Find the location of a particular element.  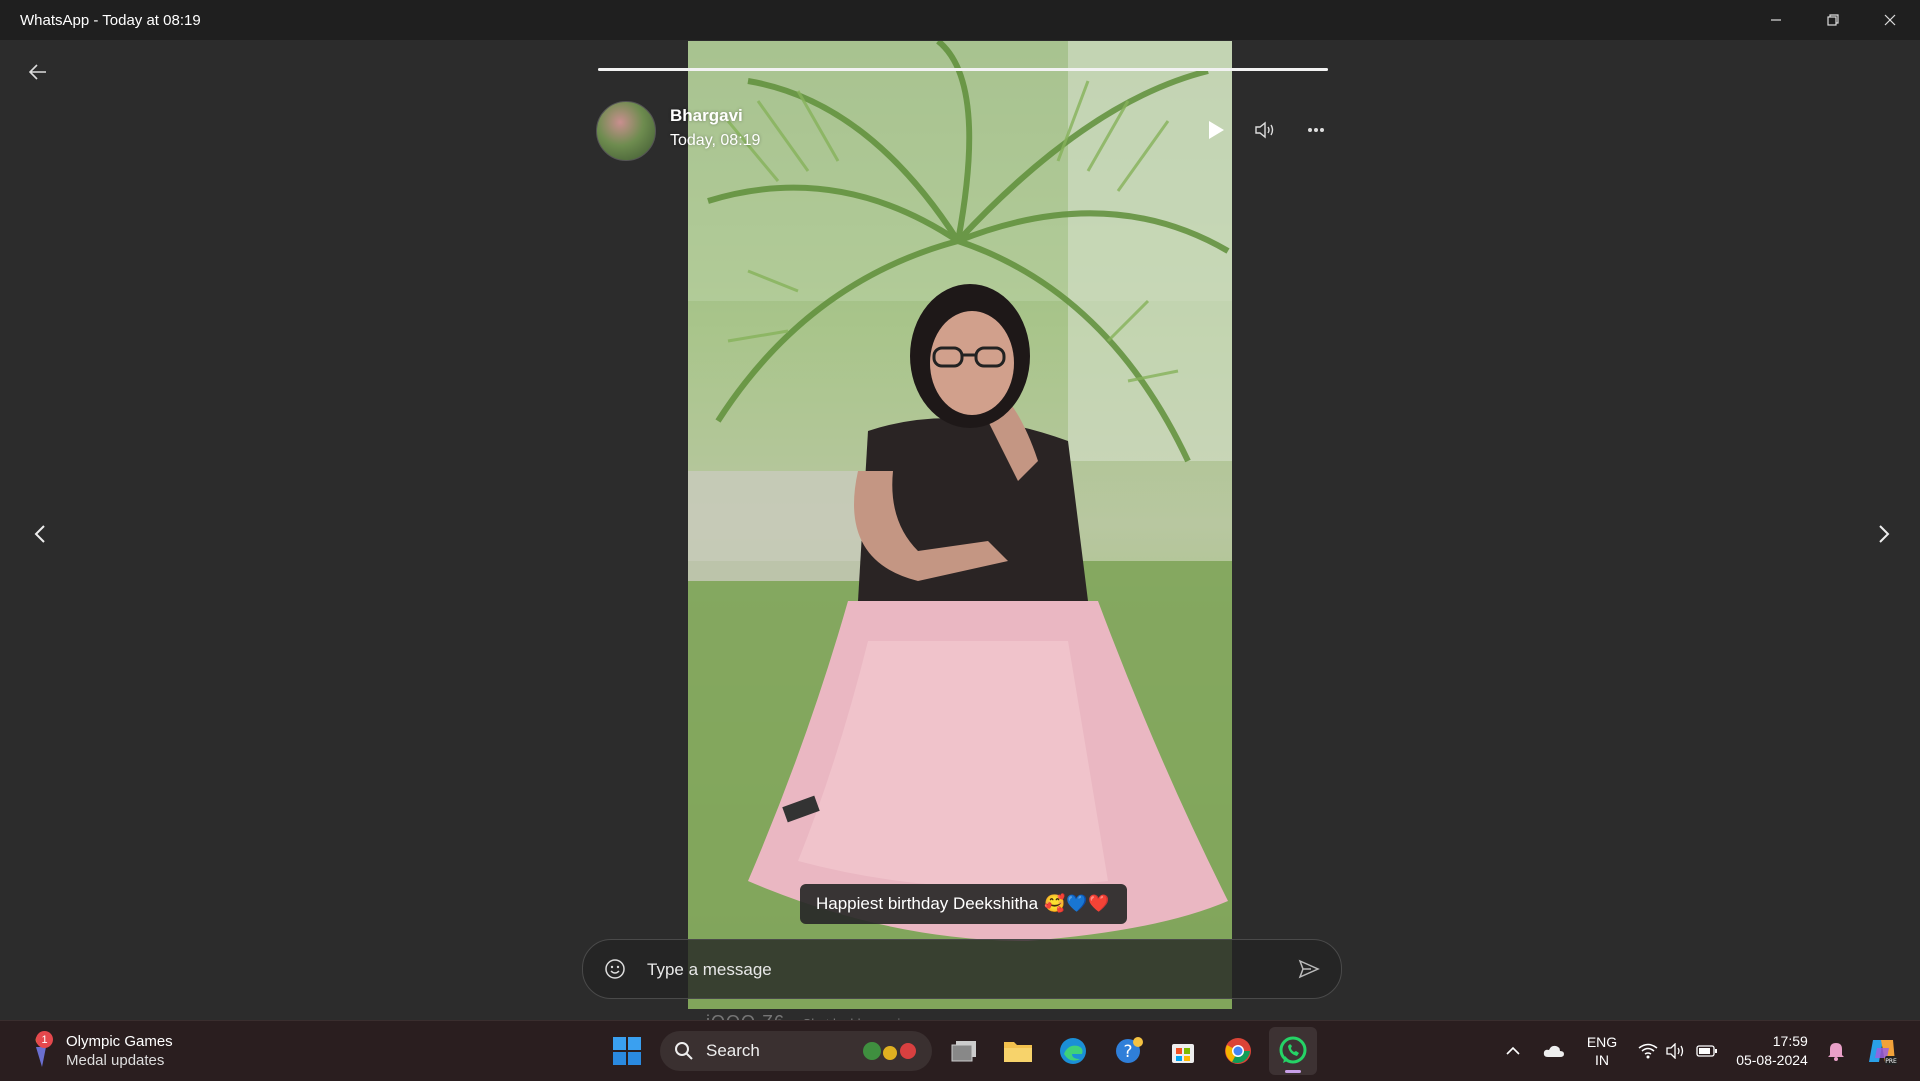

widget-title: Olympic Games is located at coordinates (119, 1041).